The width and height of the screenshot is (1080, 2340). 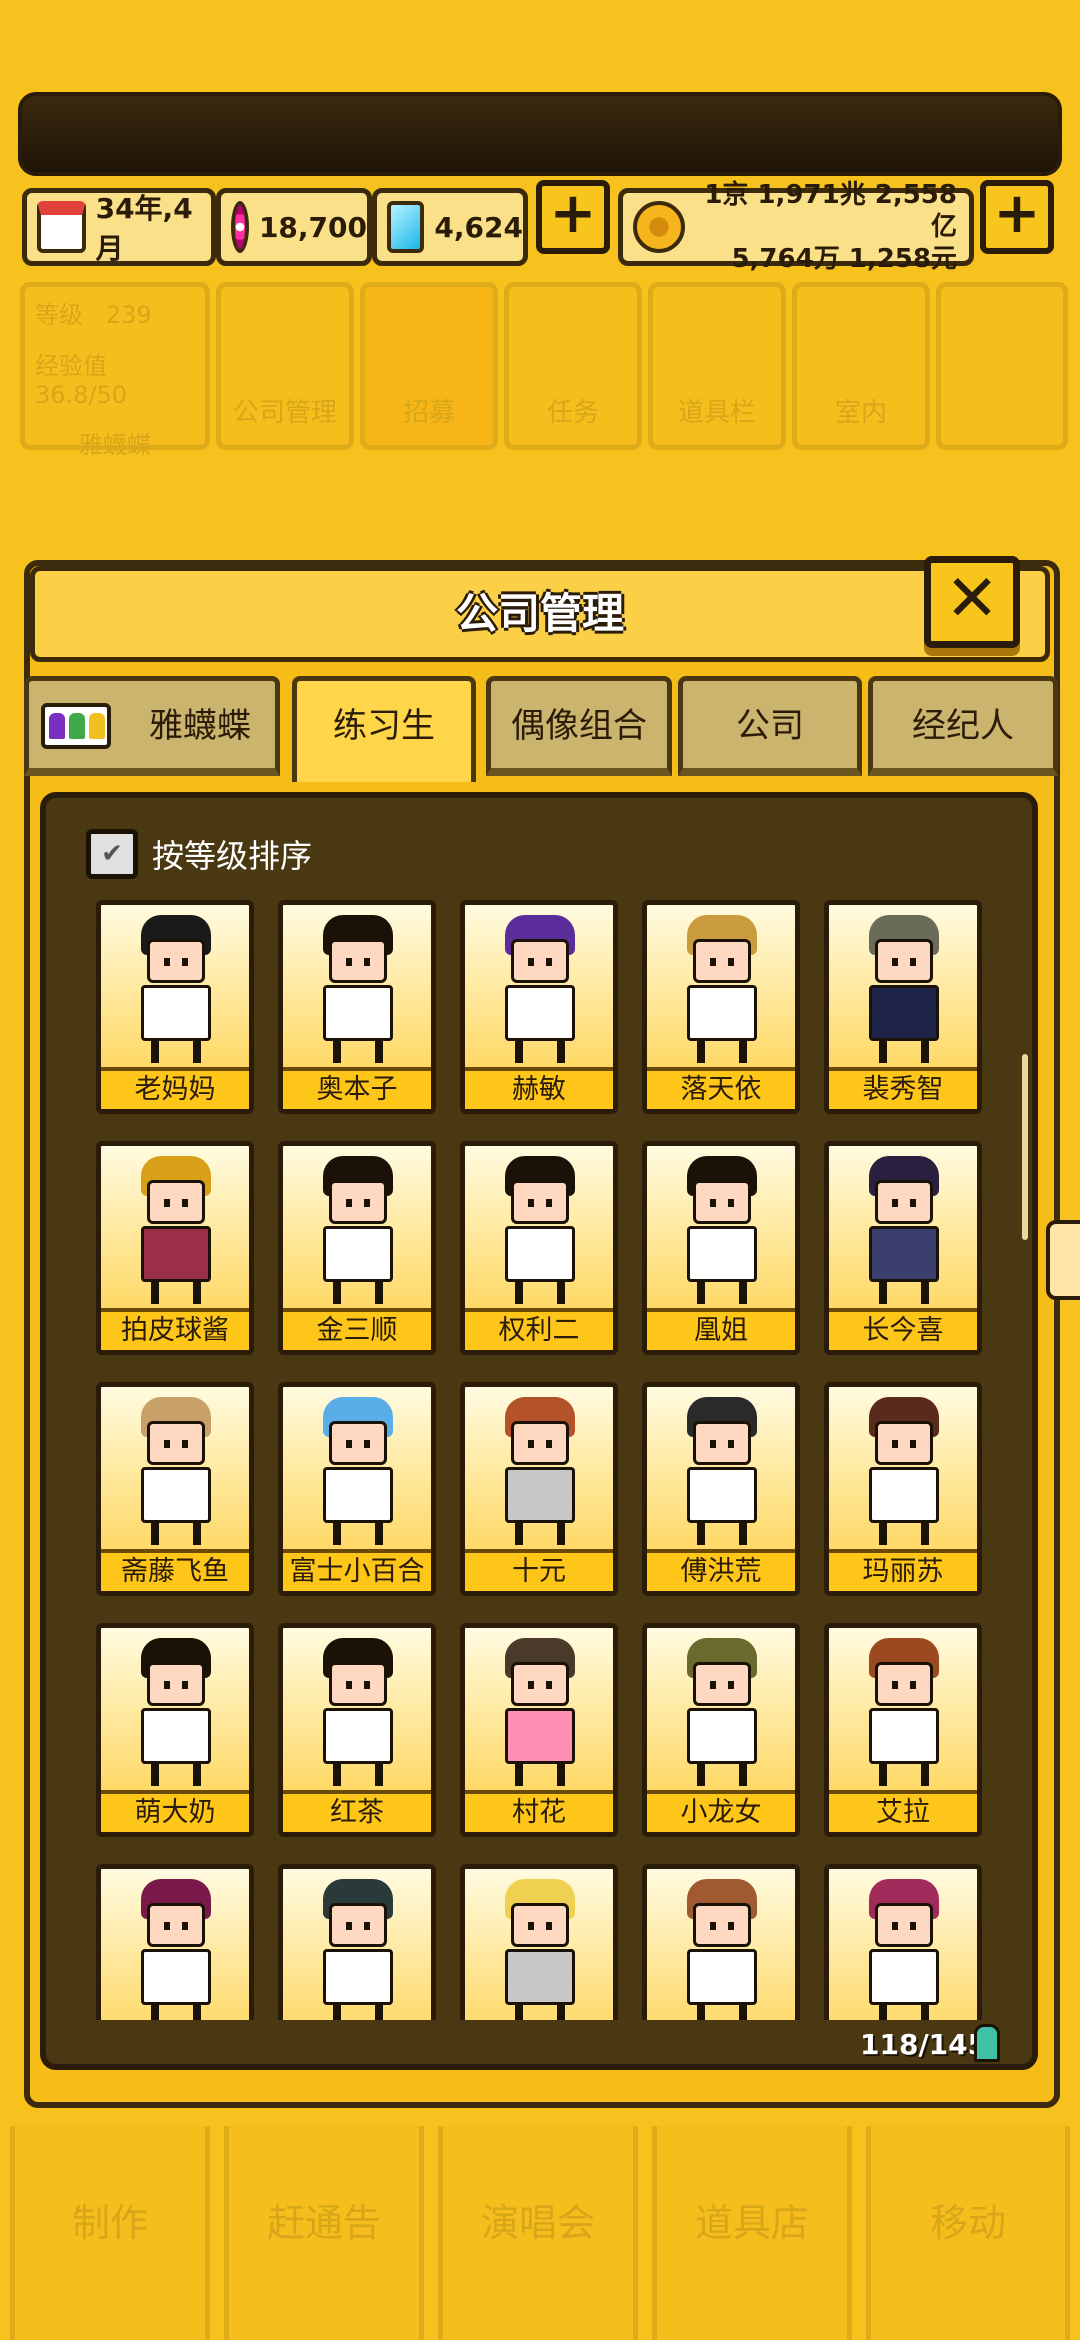 I want to click on exp-value: 36.8/50, so click(x=81, y=395).